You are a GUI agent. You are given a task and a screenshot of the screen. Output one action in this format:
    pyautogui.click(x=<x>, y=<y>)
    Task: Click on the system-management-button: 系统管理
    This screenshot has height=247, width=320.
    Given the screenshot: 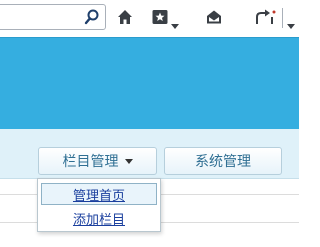 What is the action you would take?
    pyautogui.click(x=223, y=161)
    